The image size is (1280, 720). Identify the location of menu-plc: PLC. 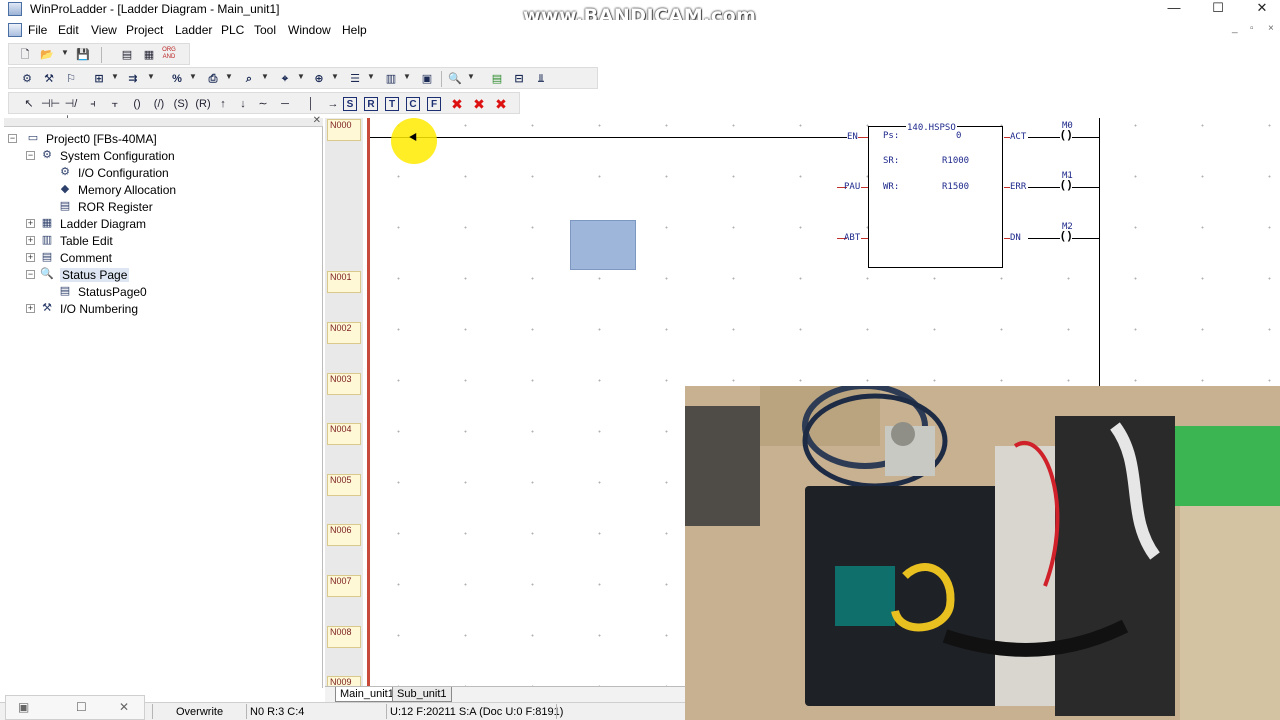
(232, 30).